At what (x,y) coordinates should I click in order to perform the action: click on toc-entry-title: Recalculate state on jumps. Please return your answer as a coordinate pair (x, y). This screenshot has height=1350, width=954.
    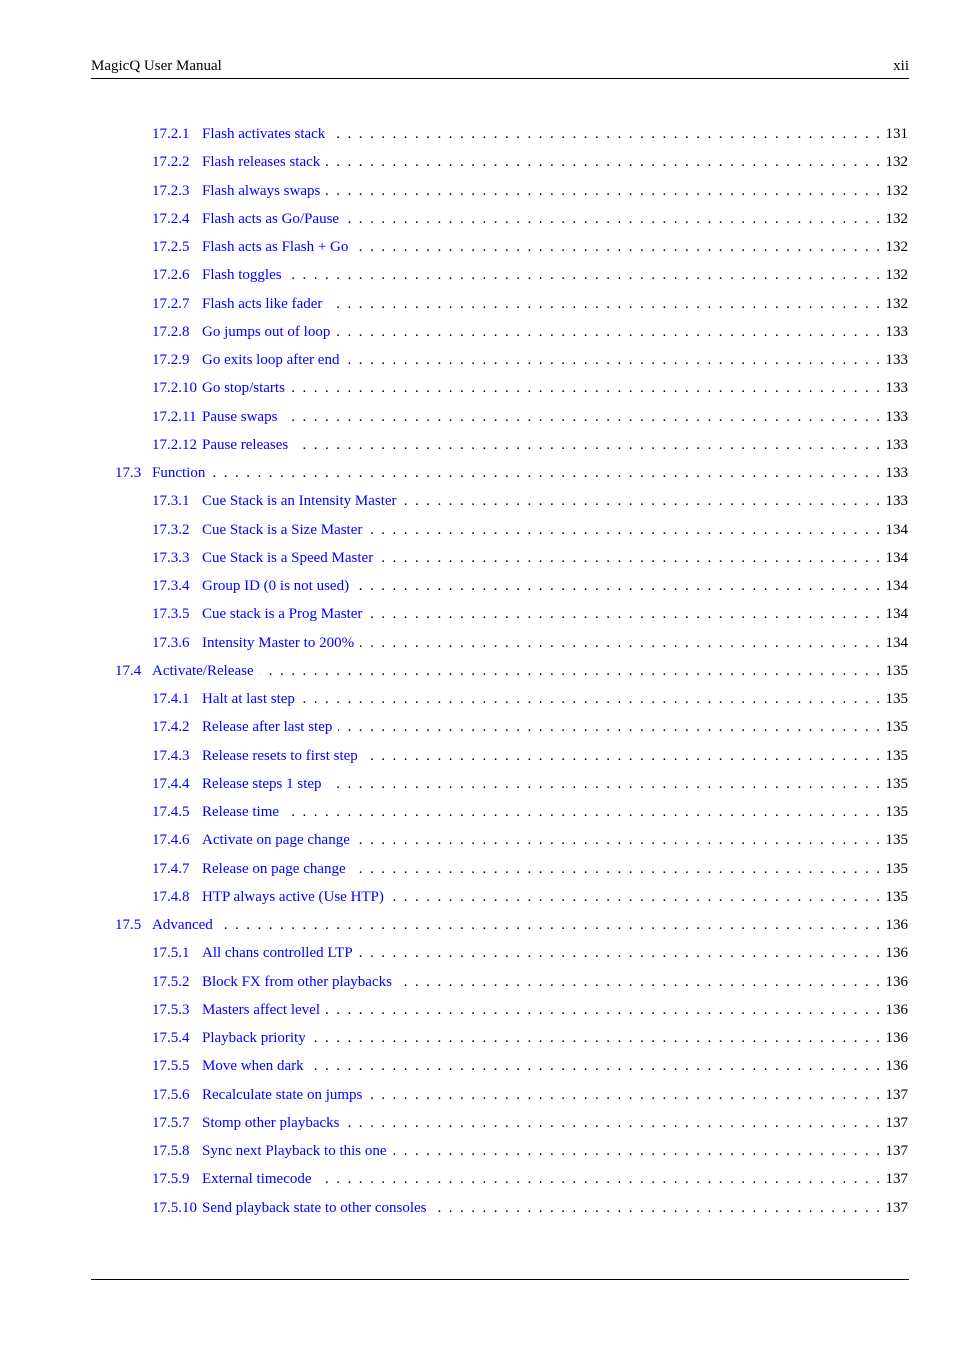
    Looking at the image, I should click on (282, 1094).